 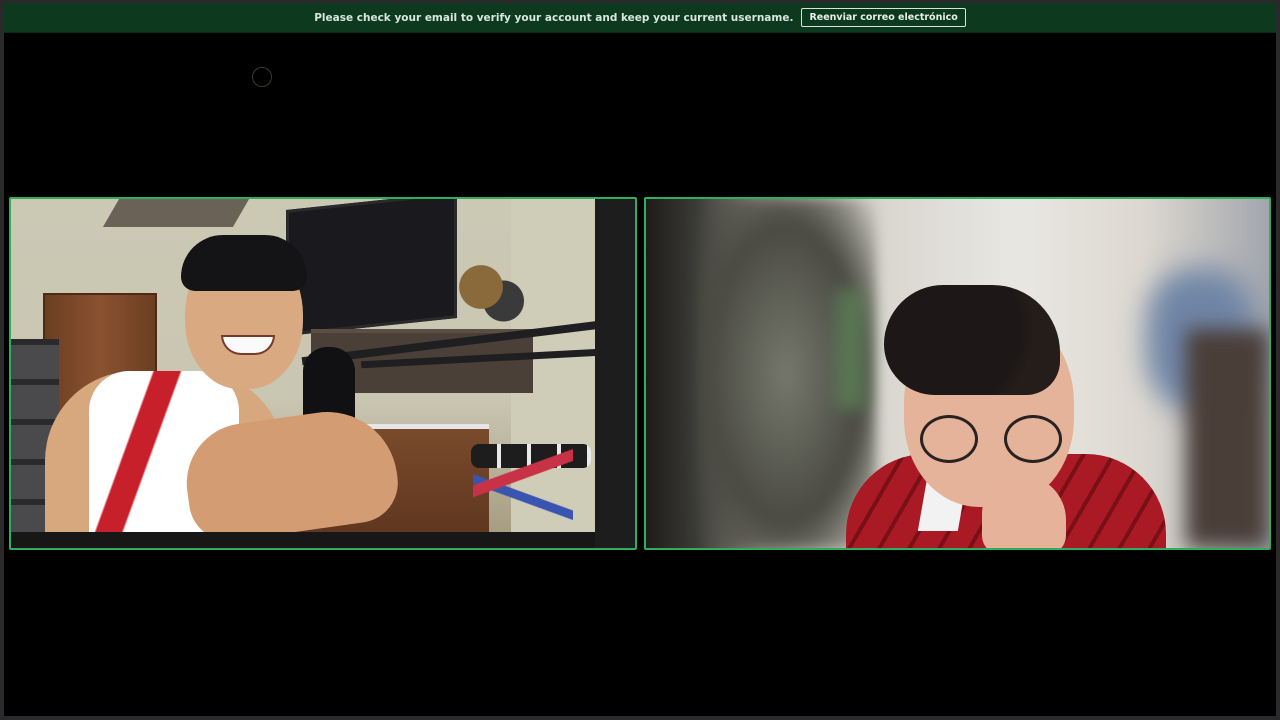 What do you see at coordinates (883, 17) in the screenshot?
I see `resend-email-button: Reenviar correo electrónico` at bounding box center [883, 17].